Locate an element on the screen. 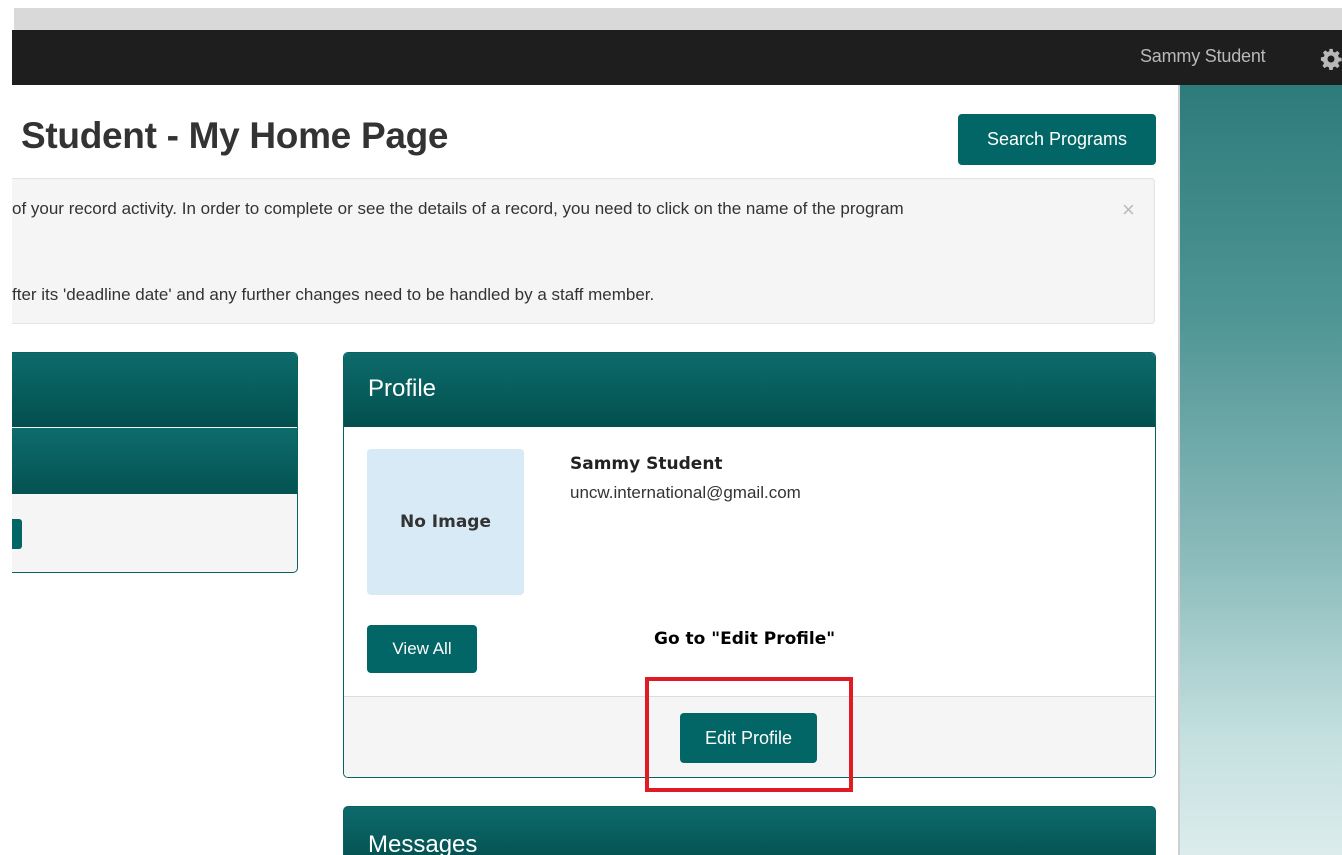 This screenshot has width=1342, height=855. left-card-subheader is located at coordinates (154, 461).